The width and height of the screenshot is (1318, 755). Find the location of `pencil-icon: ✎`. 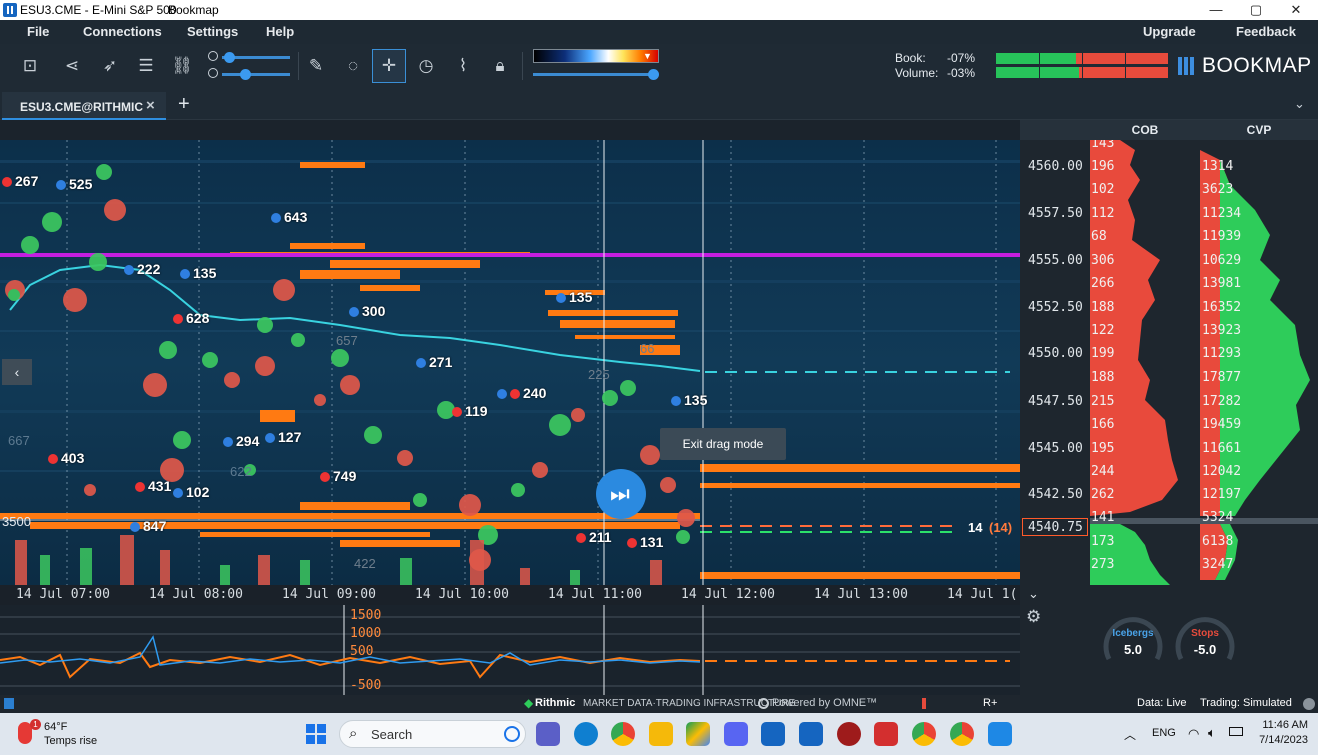

pencil-icon: ✎ is located at coordinates (316, 66).